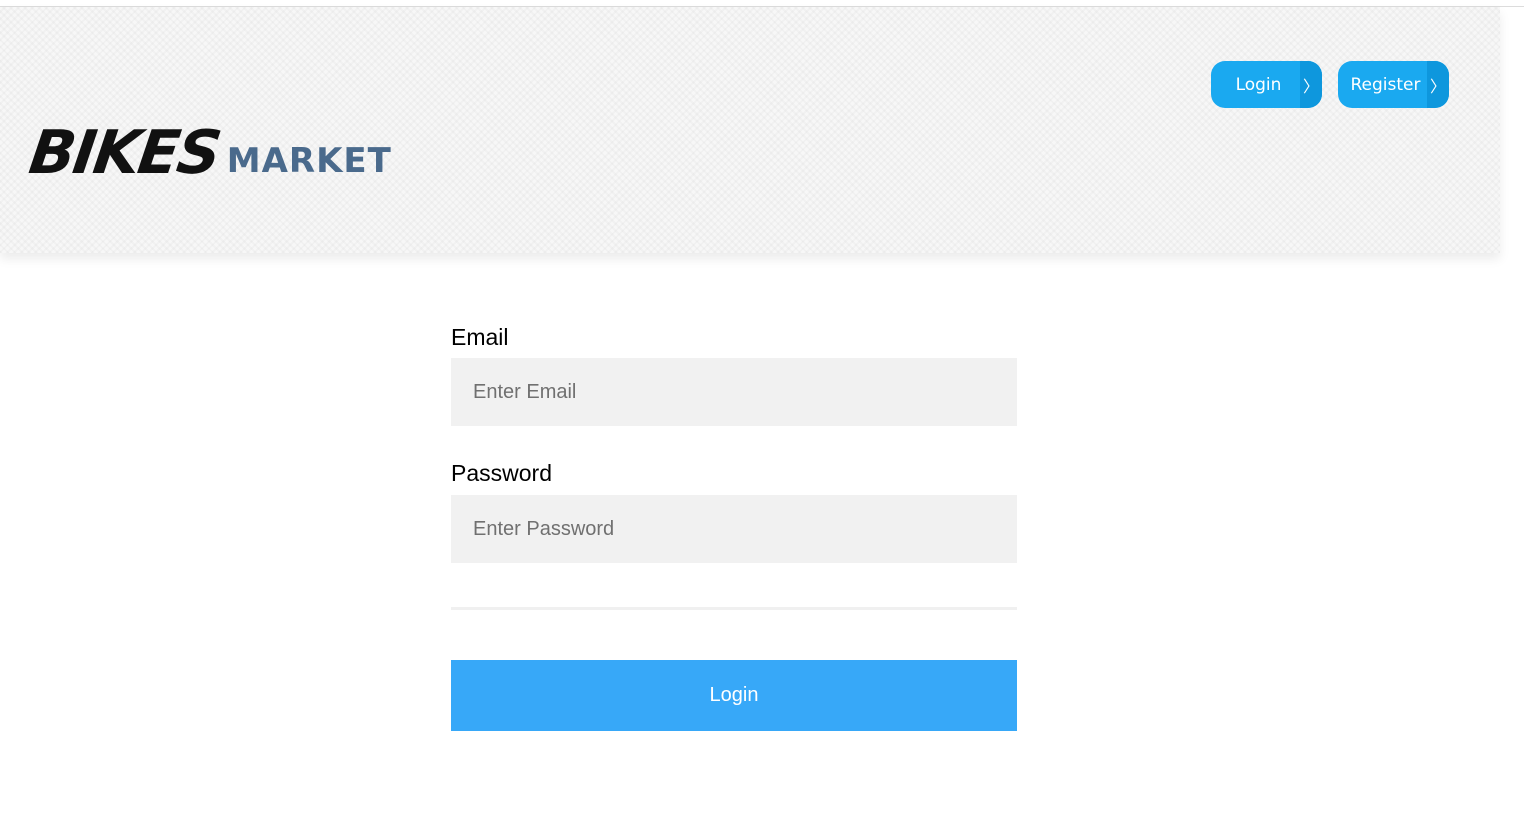 This screenshot has width=1524, height=813. I want to click on form-divider, so click(734, 608).